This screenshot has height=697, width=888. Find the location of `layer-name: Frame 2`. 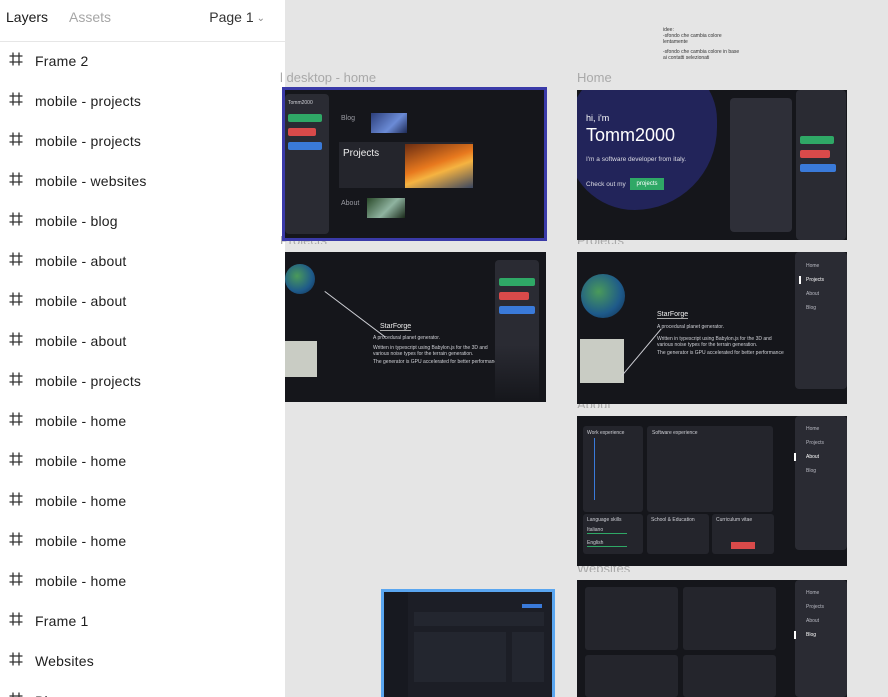

layer-name: Frame 2 is located at coordinates (62, 61).